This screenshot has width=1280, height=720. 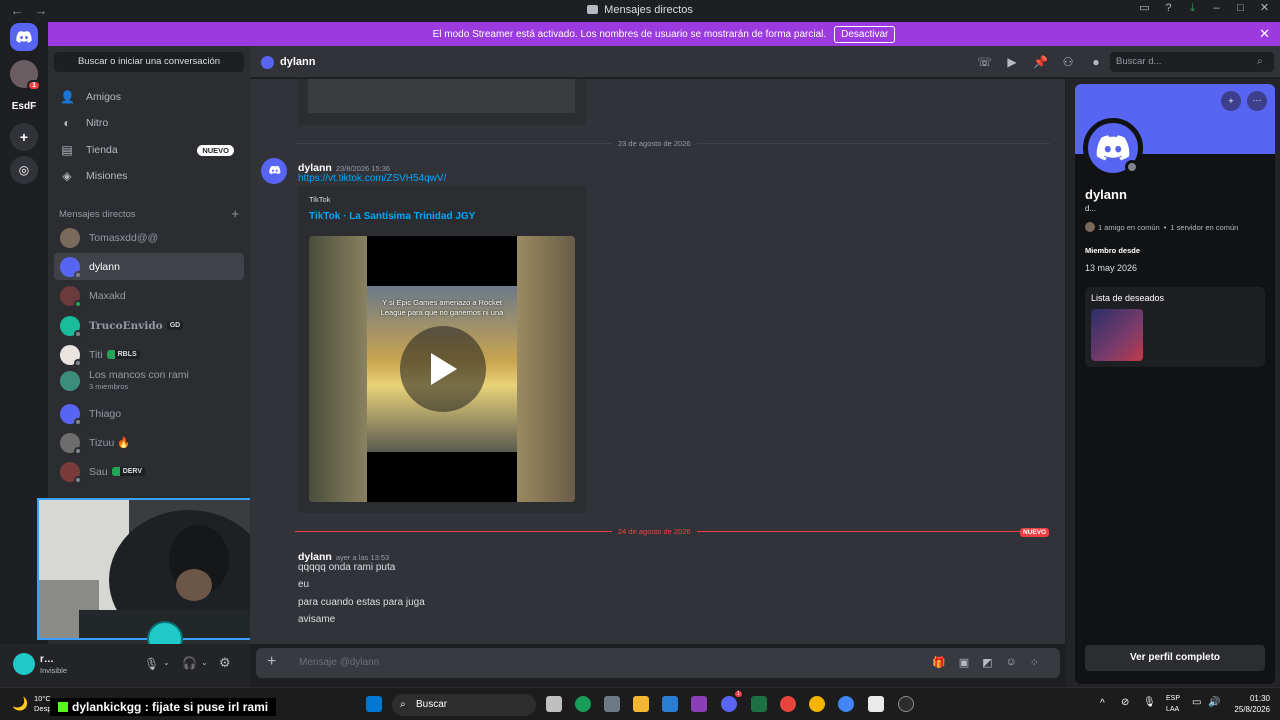 What do you see at coordinates (699, 704) in the screenshot?
I see `app-icon` at bounding box center [699, 704].